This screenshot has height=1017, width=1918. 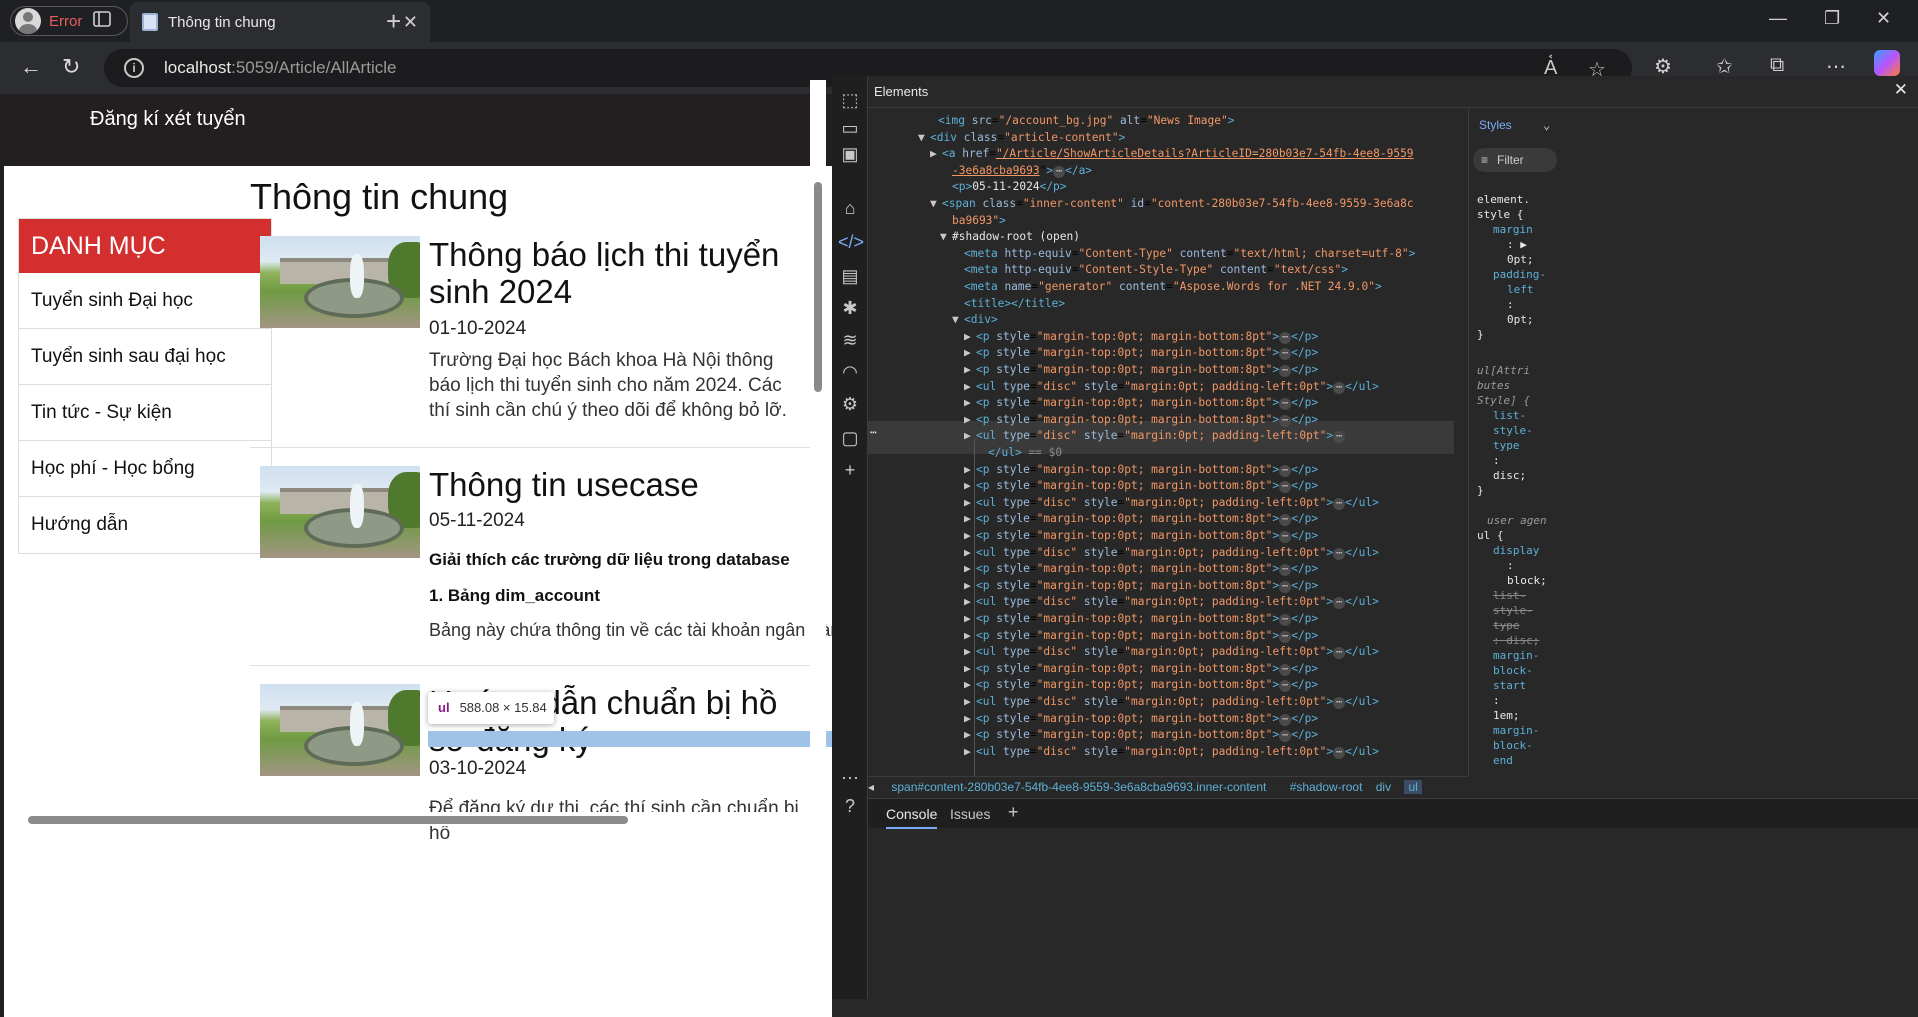 I want to click on close-tab-icon: ✕, so click(x=410, y=22).